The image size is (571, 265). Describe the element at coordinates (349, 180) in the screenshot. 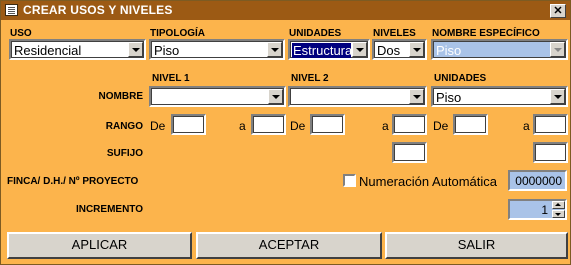

I see `numeracion-automatica-checkbox` at that location.